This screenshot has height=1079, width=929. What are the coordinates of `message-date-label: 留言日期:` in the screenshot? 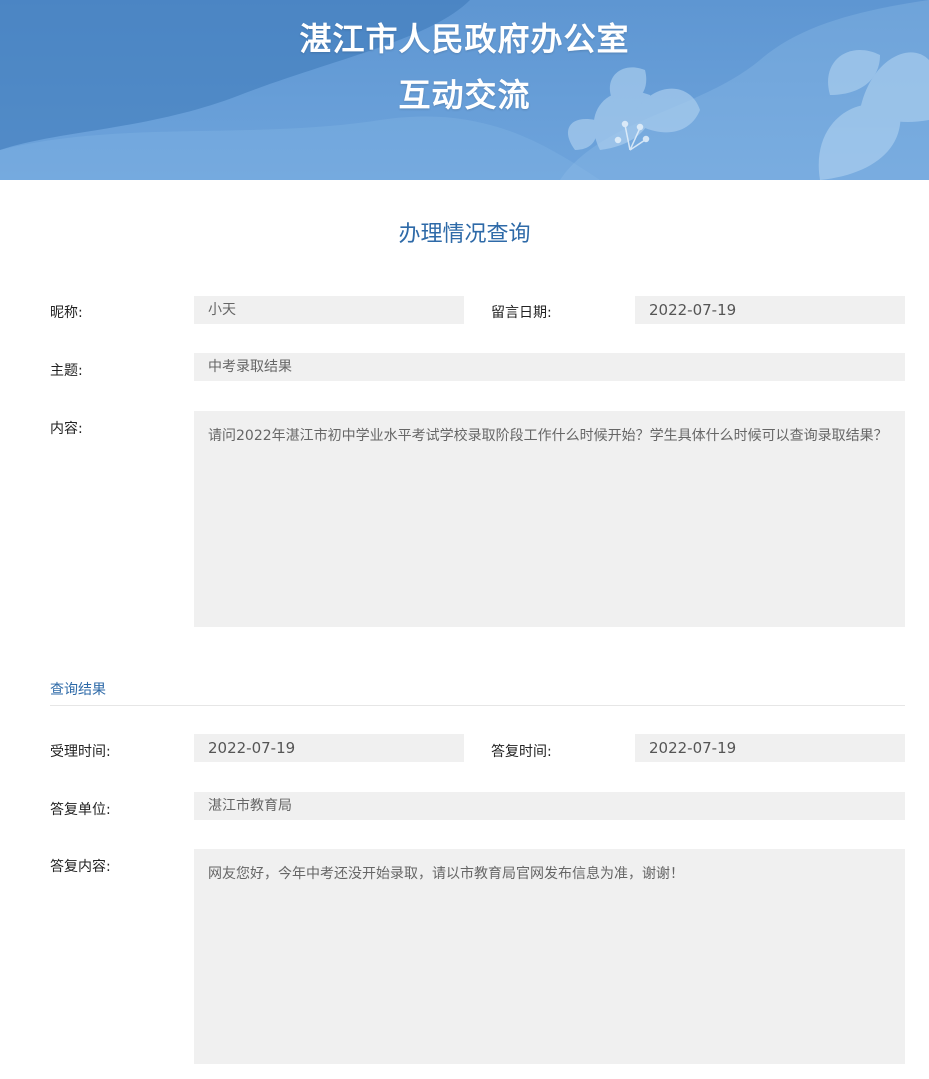 It's located at (521, 313).